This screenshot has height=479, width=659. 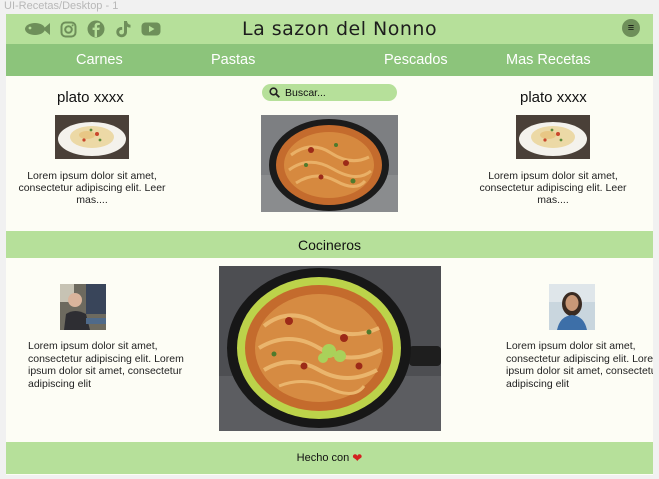 I want to click on cooks-heading-text: Cocineros, so click(x=329, y=244).